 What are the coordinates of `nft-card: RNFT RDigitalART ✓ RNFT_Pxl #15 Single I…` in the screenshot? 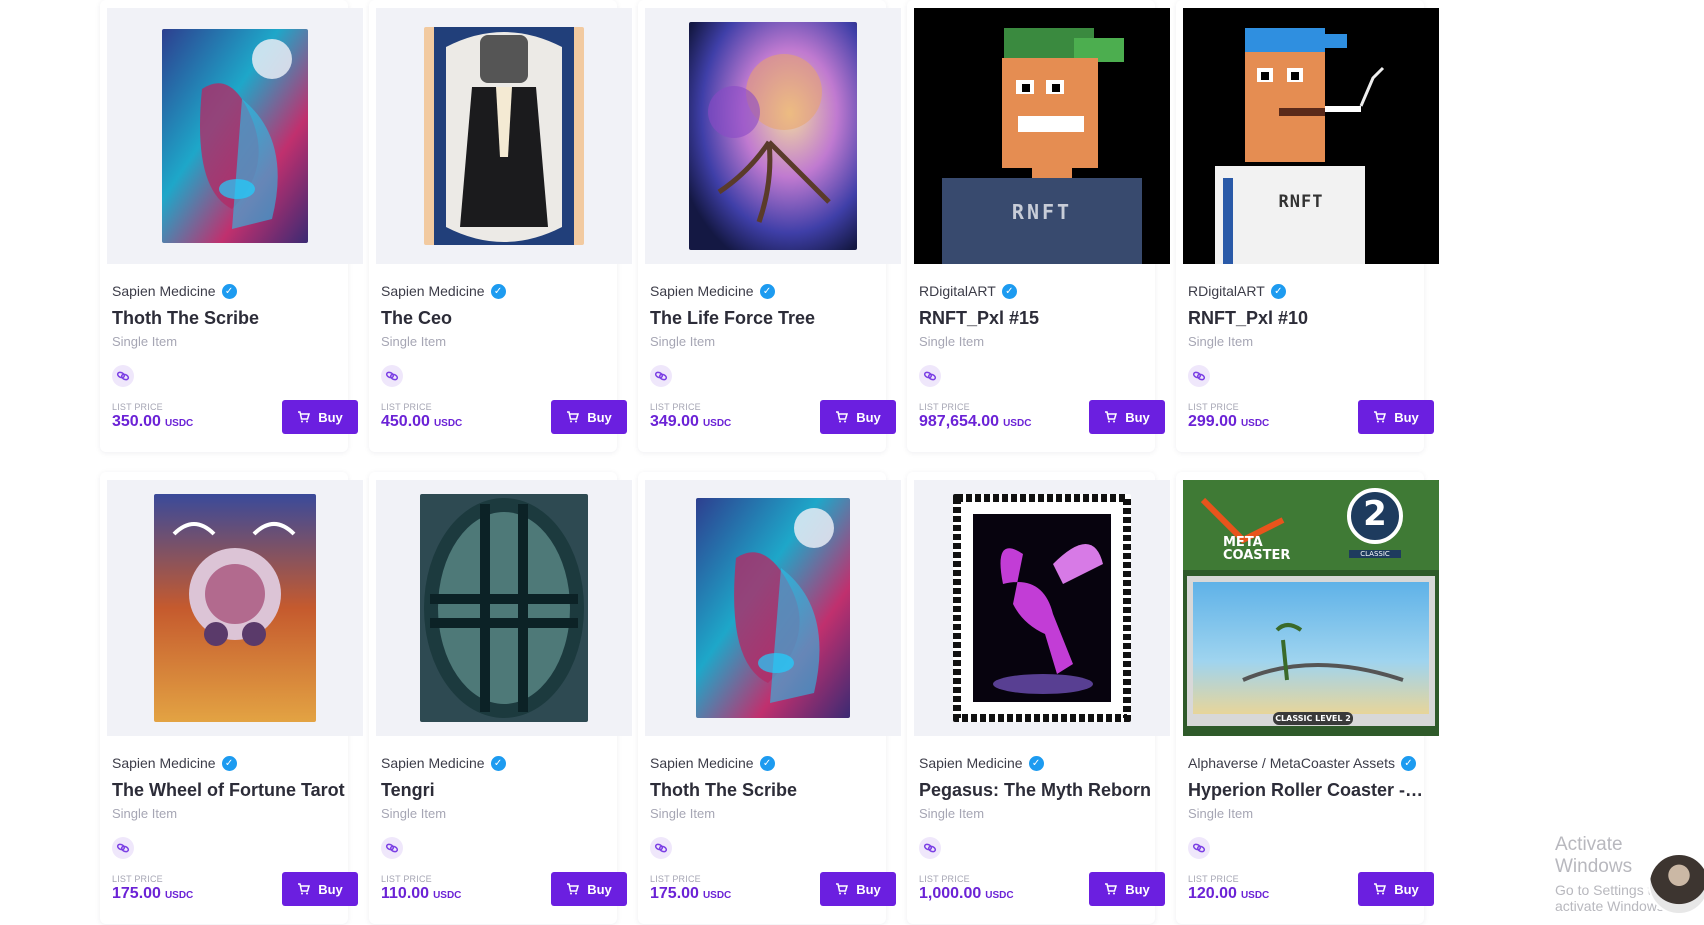 It's located at (1038, 226).